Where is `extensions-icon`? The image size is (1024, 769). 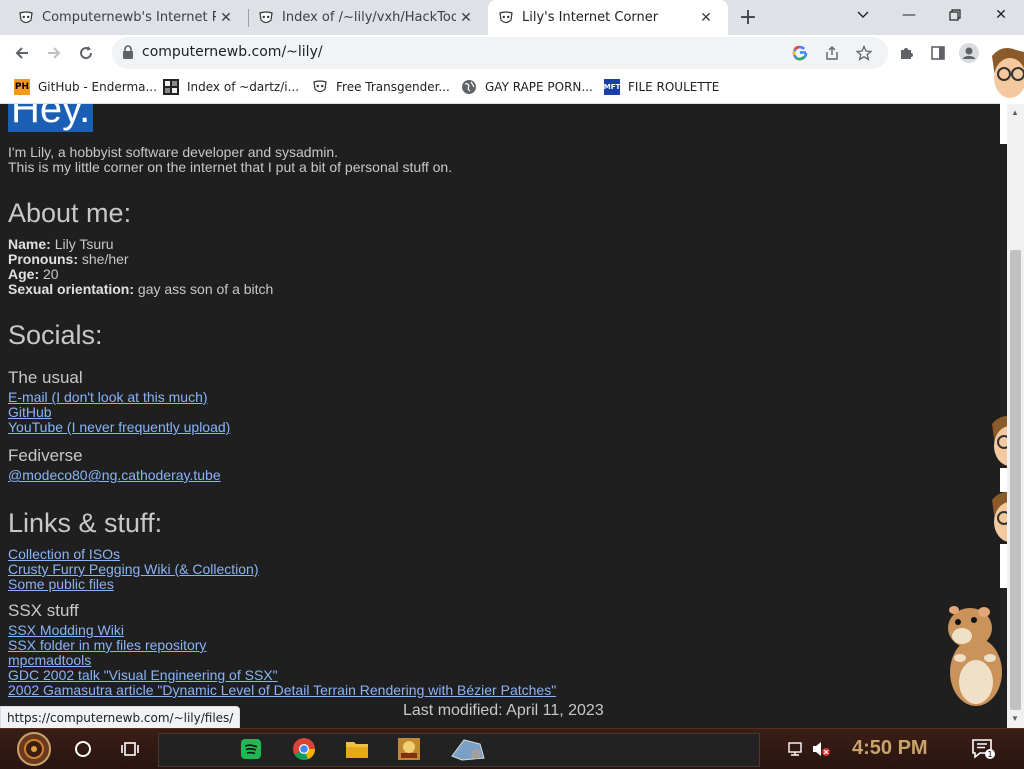
extensions-icon is located at coordinates (906, 53).